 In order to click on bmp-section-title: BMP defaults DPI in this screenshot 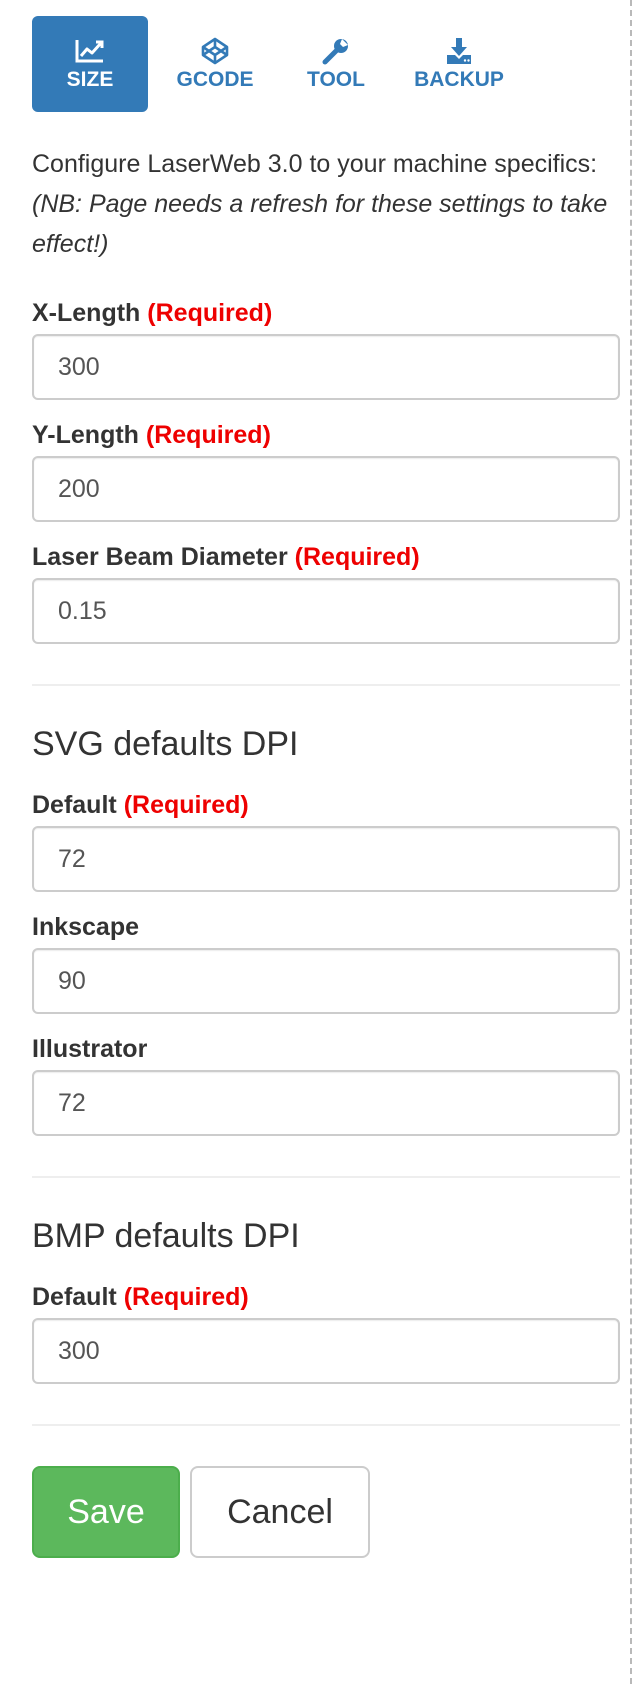, I will do `click(166, 1236)`.